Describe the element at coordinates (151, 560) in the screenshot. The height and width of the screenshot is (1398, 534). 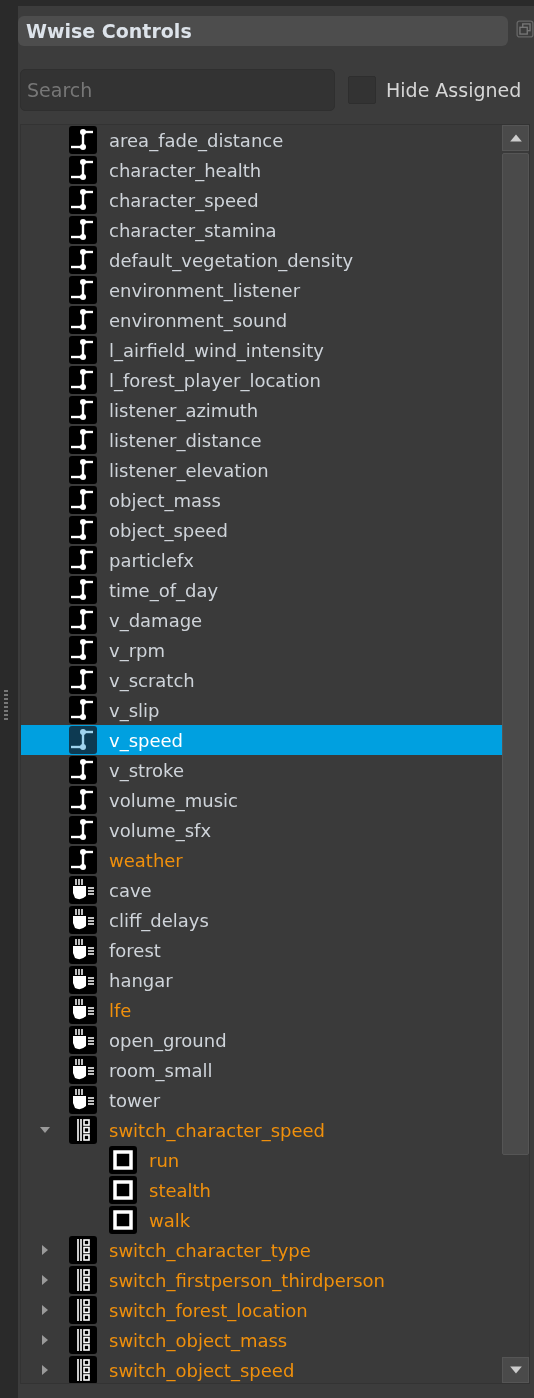
I see `item-label: particlefx` at that location.